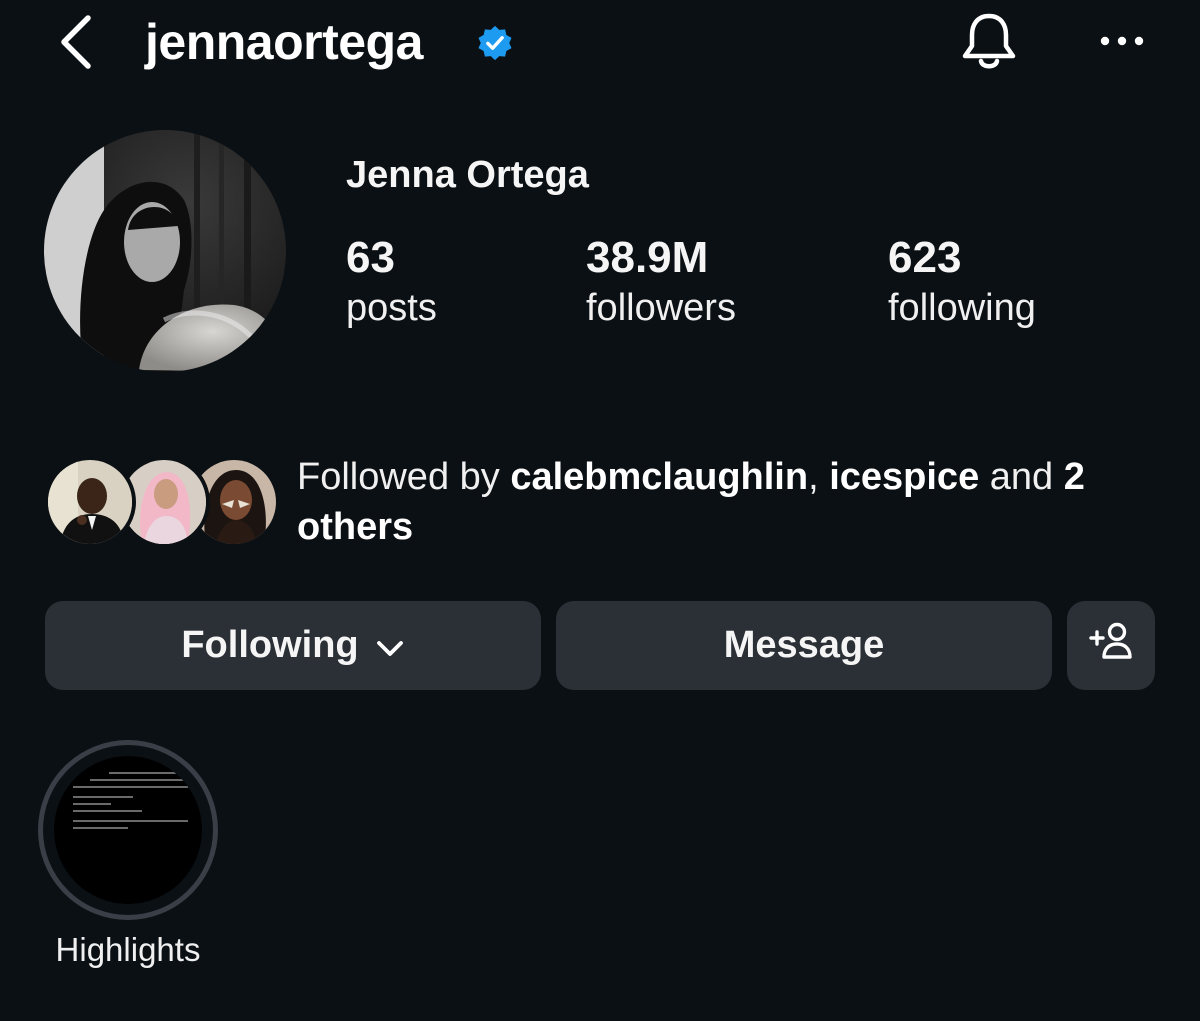 Image resolution: width=1200 pixels, height=1021 pixels. I want to click on stat-posts-label: posts, so click(391, 308).